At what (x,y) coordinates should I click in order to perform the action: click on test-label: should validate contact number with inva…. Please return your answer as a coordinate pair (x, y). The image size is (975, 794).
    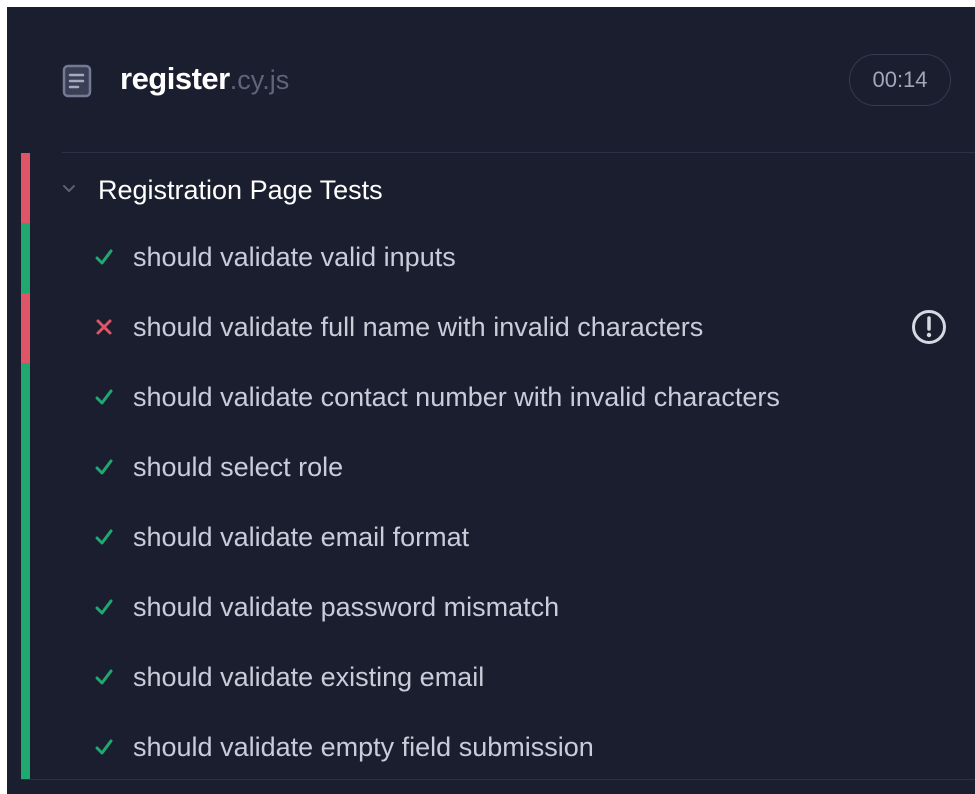
    Looking at the image, I should click on (456, 397).